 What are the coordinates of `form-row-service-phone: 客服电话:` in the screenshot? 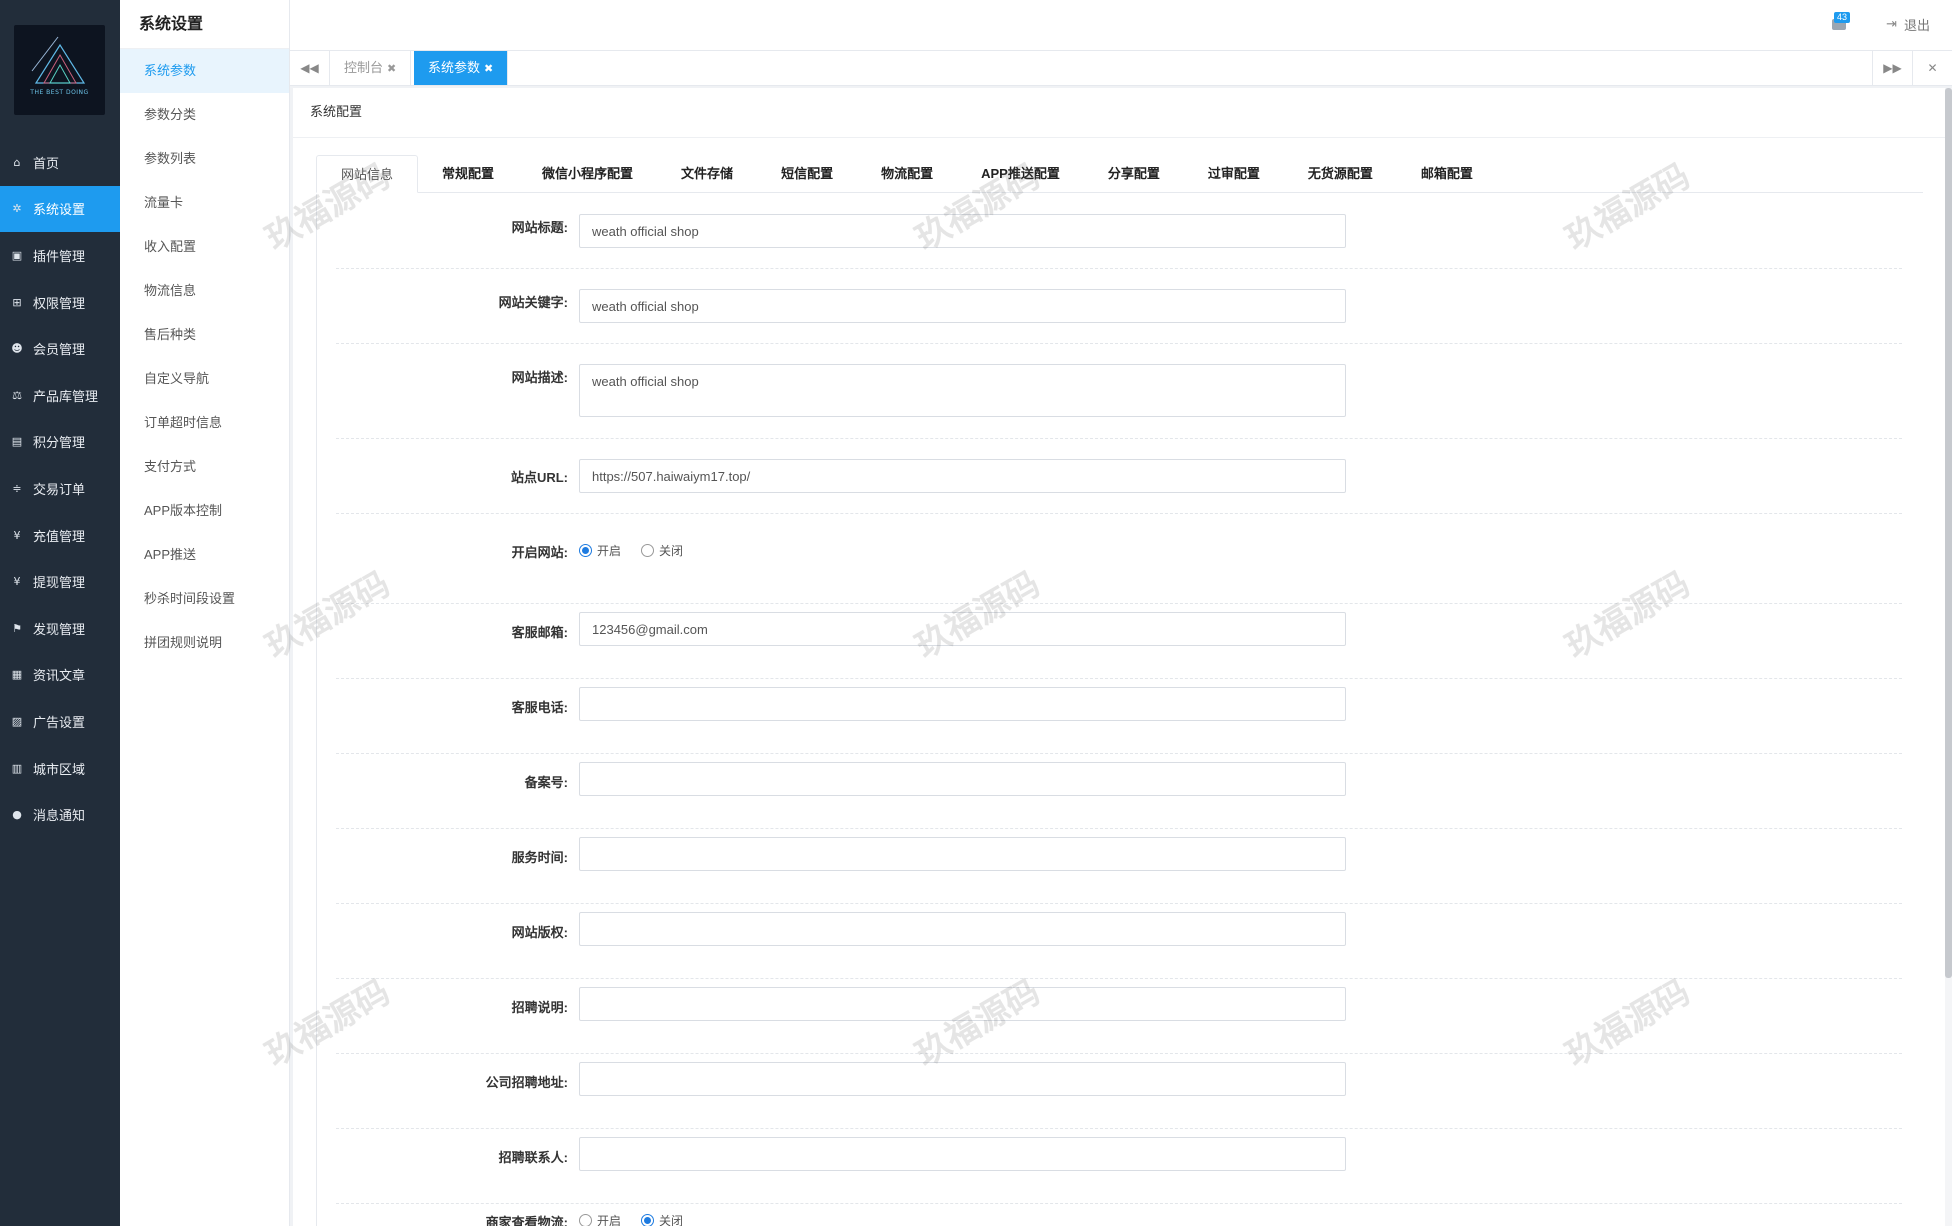 It's located at (1119, 716).